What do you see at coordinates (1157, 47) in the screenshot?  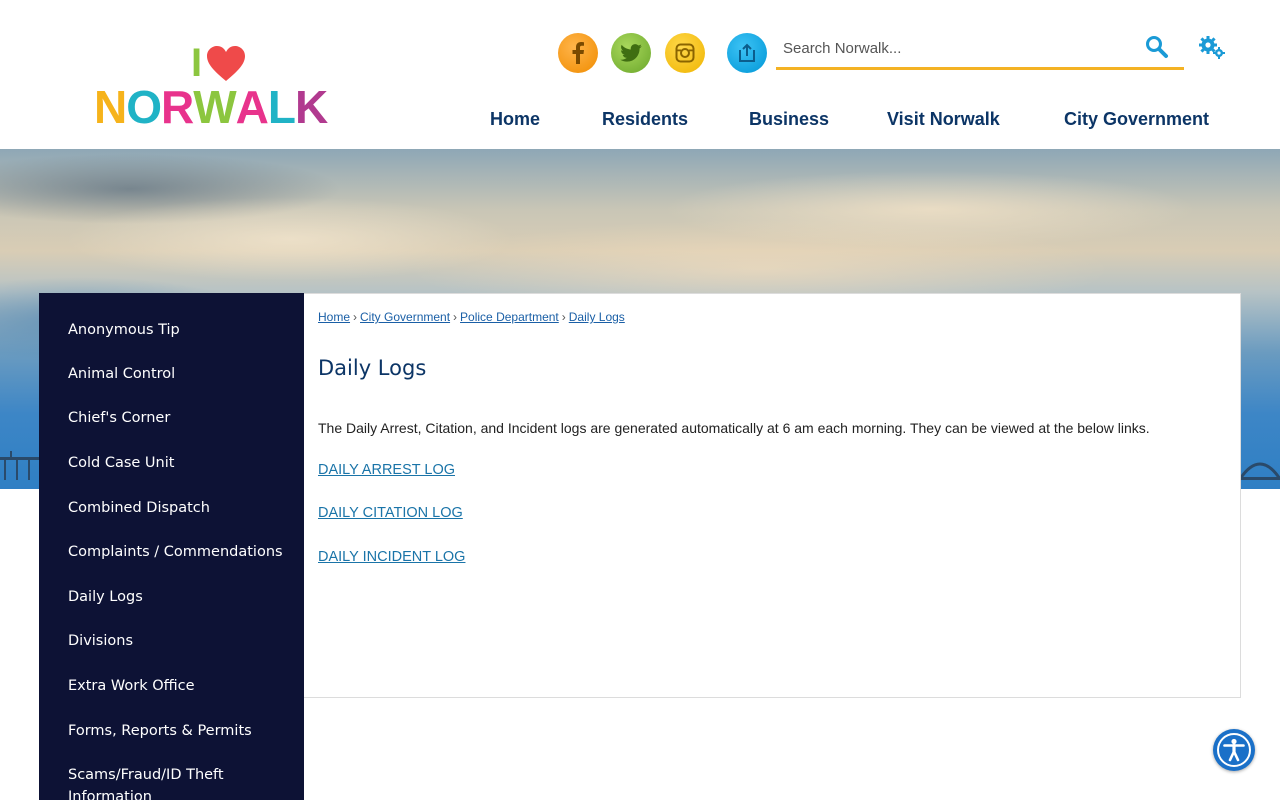 I see `search-icon` at bounding box center [1157, 47].